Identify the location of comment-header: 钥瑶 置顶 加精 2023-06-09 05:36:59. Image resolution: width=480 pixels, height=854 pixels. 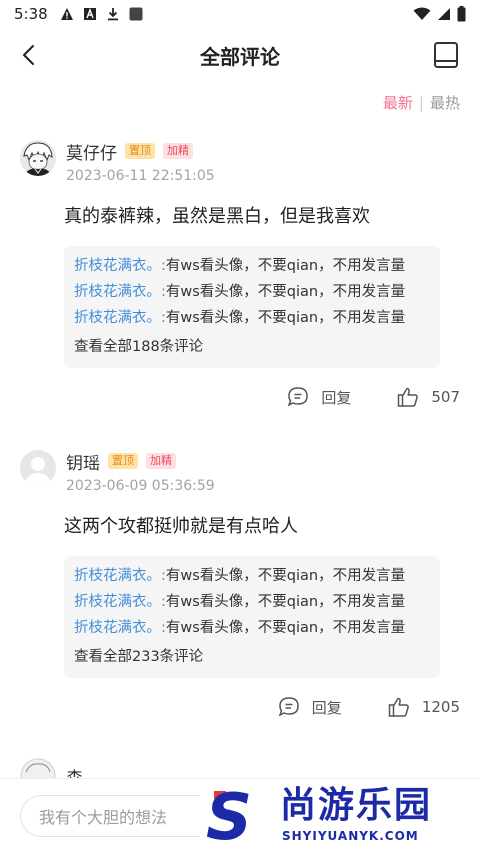
(117, 472).